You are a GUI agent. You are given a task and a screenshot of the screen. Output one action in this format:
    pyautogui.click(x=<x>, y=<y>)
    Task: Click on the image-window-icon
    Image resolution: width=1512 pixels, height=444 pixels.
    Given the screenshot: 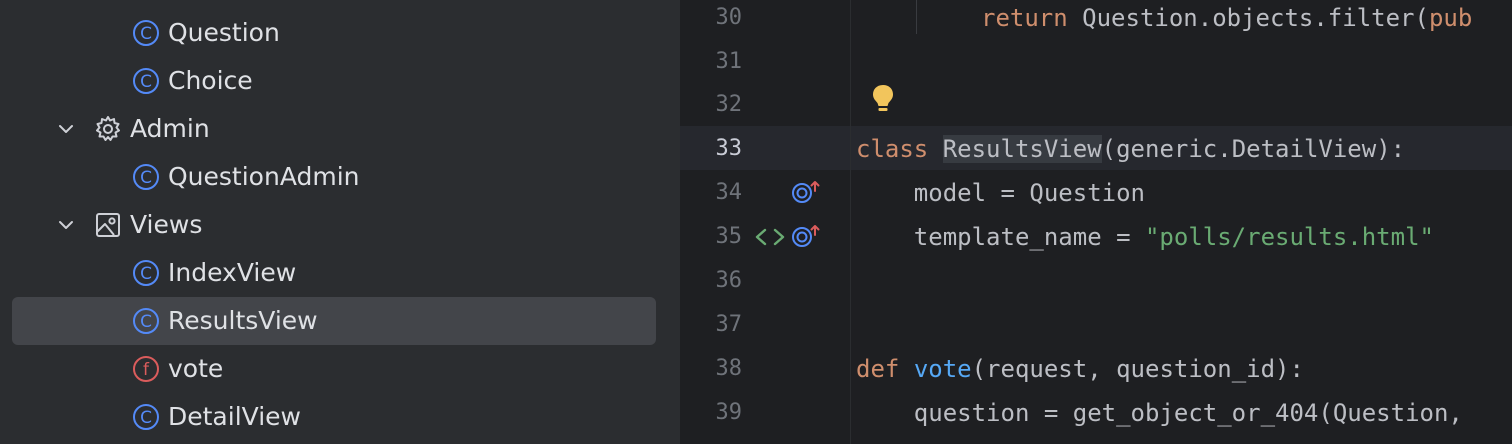 What is the action you would take?
    pyautogui.click(x=108, y=225)
    